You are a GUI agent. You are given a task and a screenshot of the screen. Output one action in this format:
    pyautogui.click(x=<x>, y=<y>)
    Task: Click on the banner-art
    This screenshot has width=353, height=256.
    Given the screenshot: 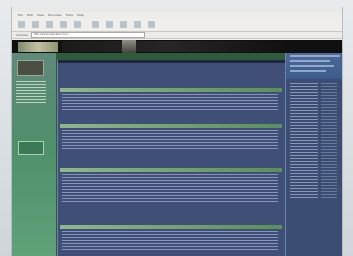 What is the action you would take?
    pyautogui.click(x=172, y=46)
    